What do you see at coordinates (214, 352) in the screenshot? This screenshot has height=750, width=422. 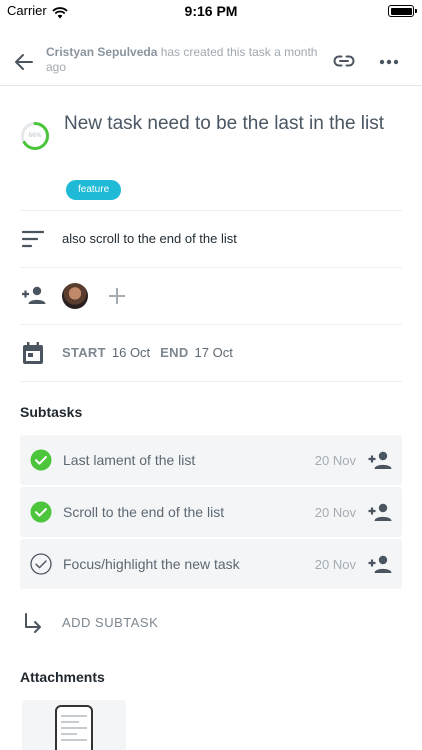 I see `end-date: 17 Oct` at bounding box center [214, 352].